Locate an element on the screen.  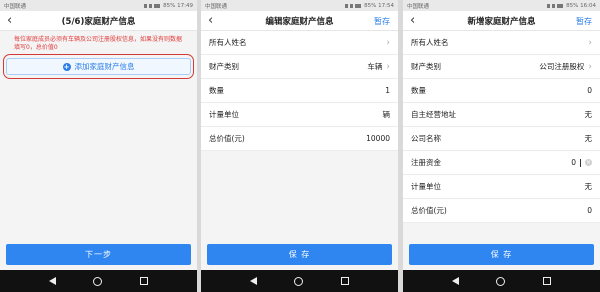
form-row-quantity: 数量 0 is located at coordinates (501, 91).